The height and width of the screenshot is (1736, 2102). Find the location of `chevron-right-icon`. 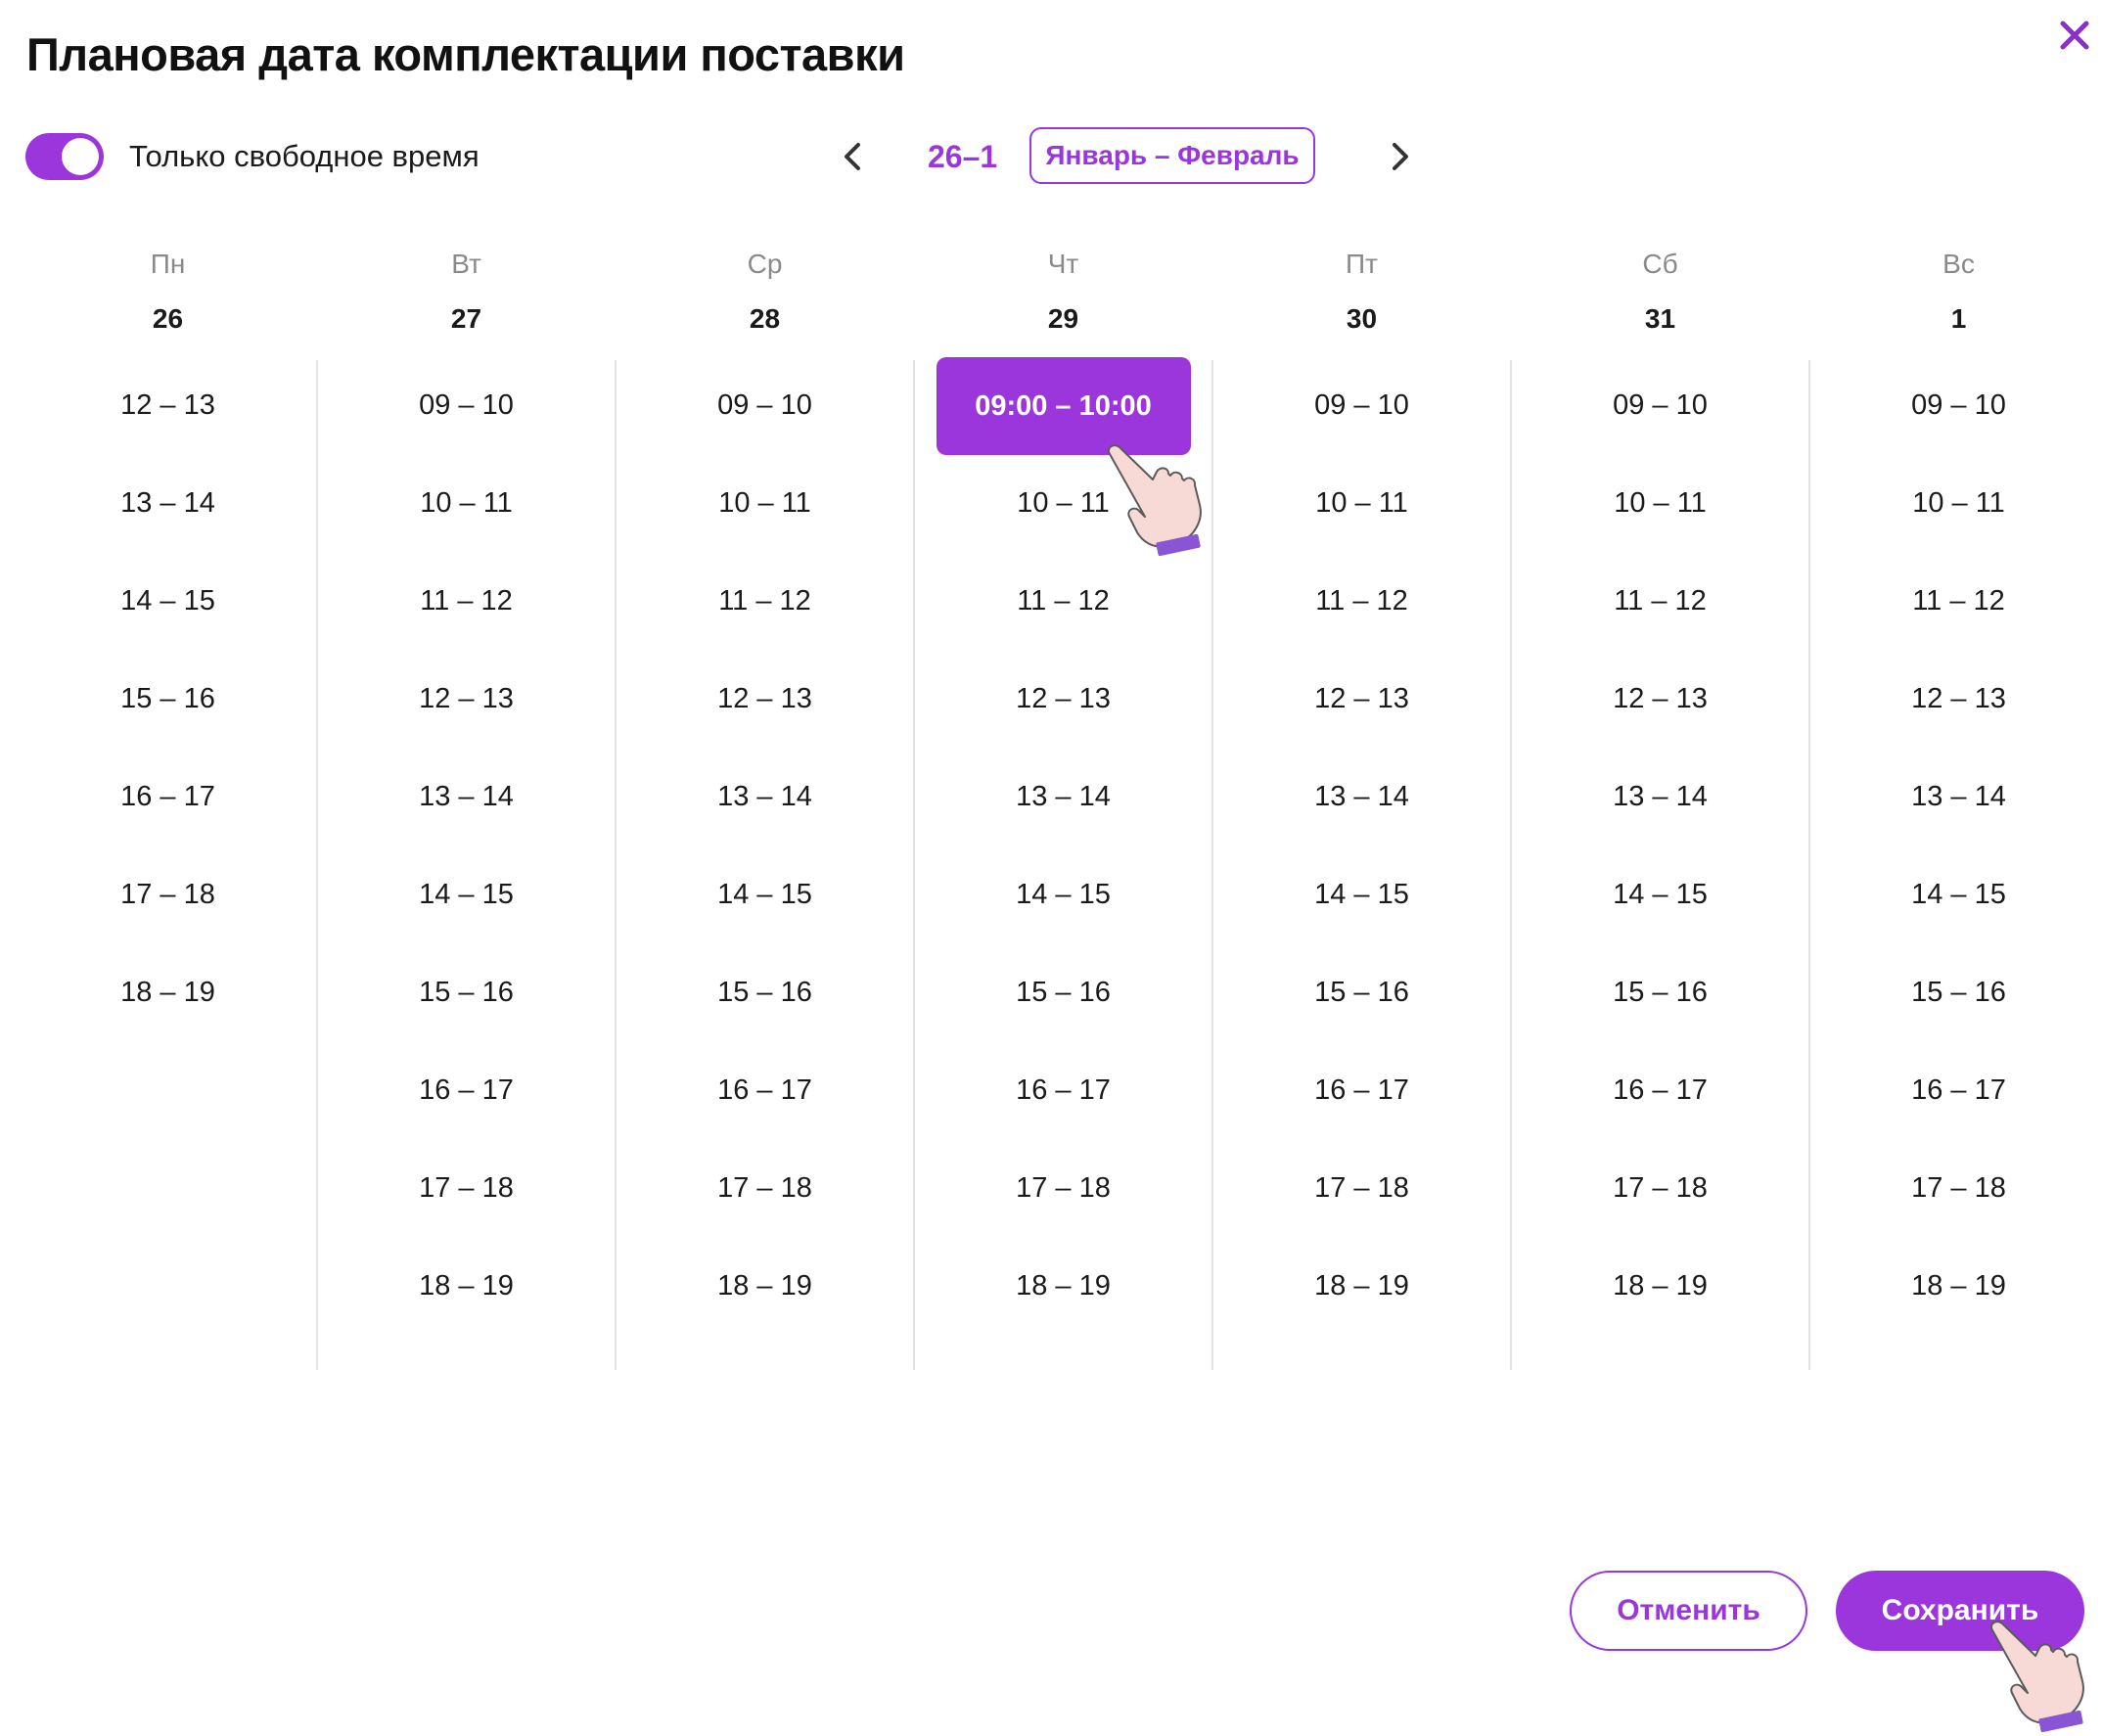

chevron-right-icon is located at coordinates (1401, 156).